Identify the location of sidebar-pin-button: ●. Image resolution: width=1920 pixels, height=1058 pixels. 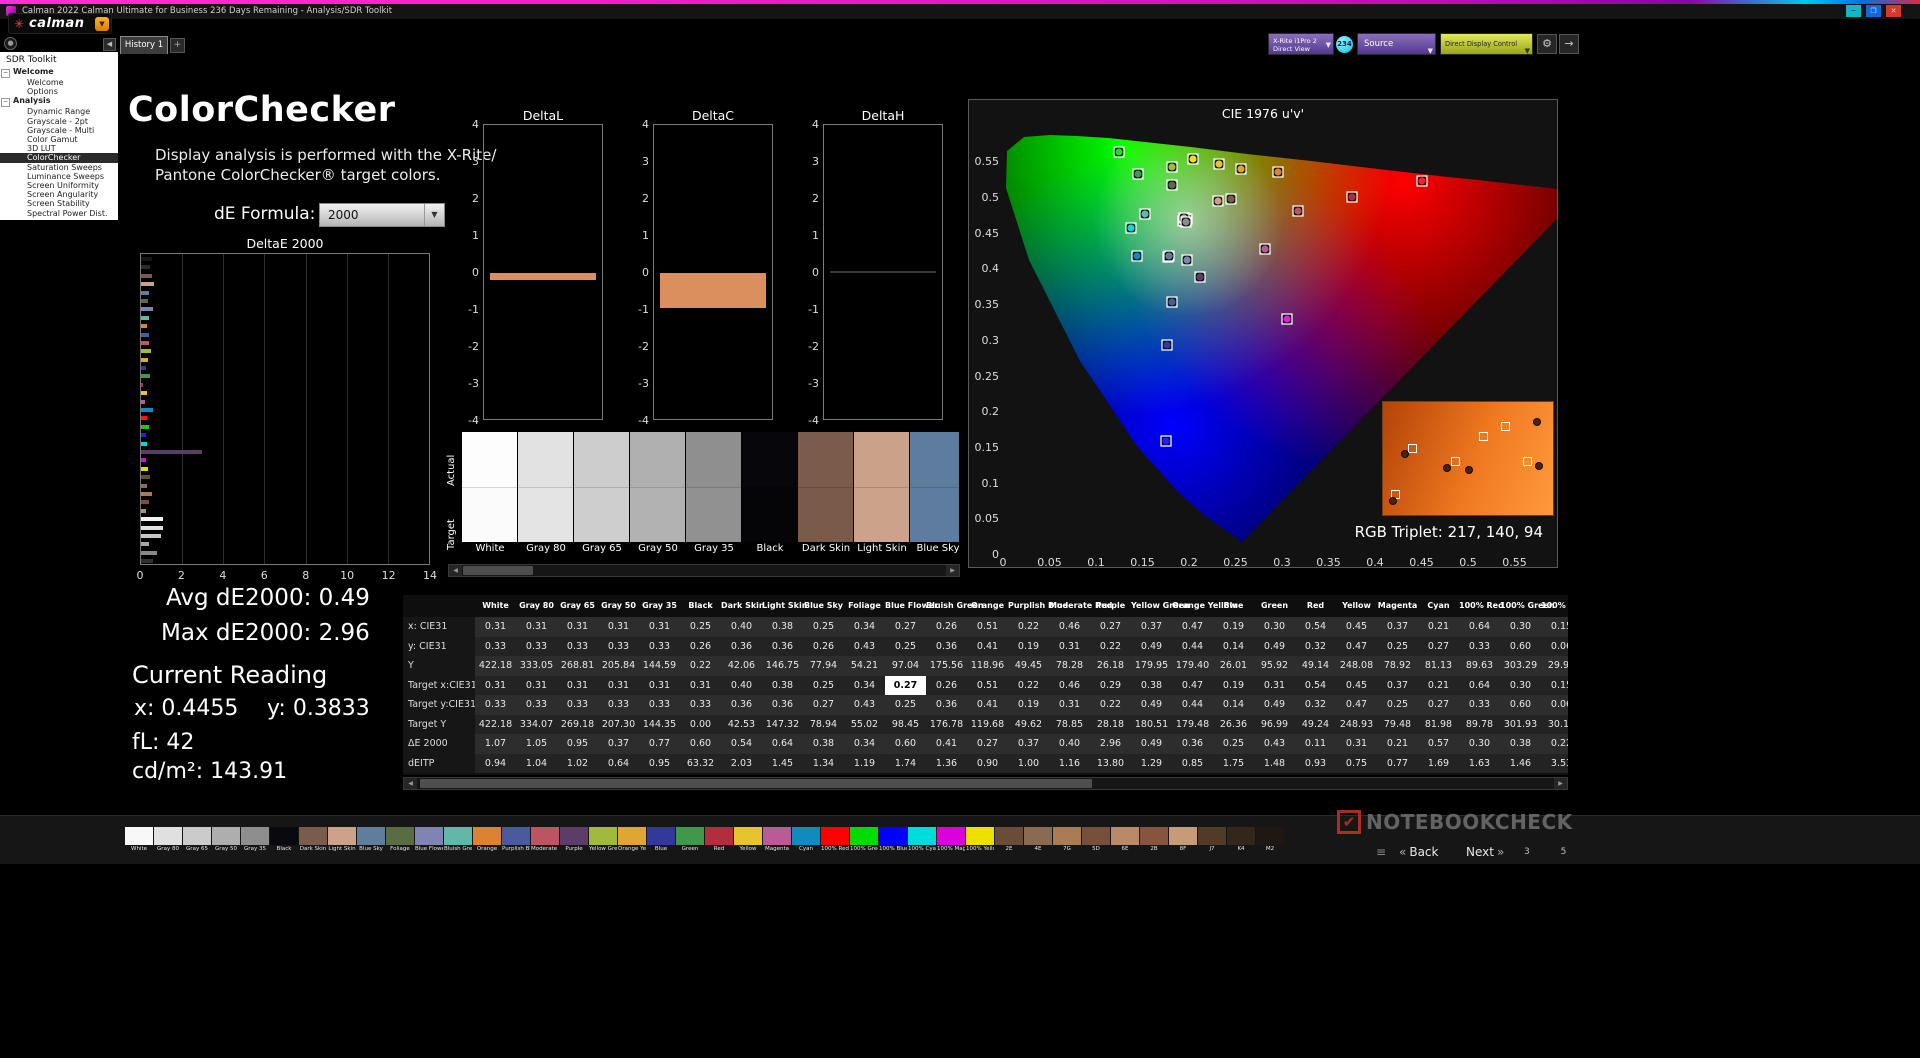
(10, 43).